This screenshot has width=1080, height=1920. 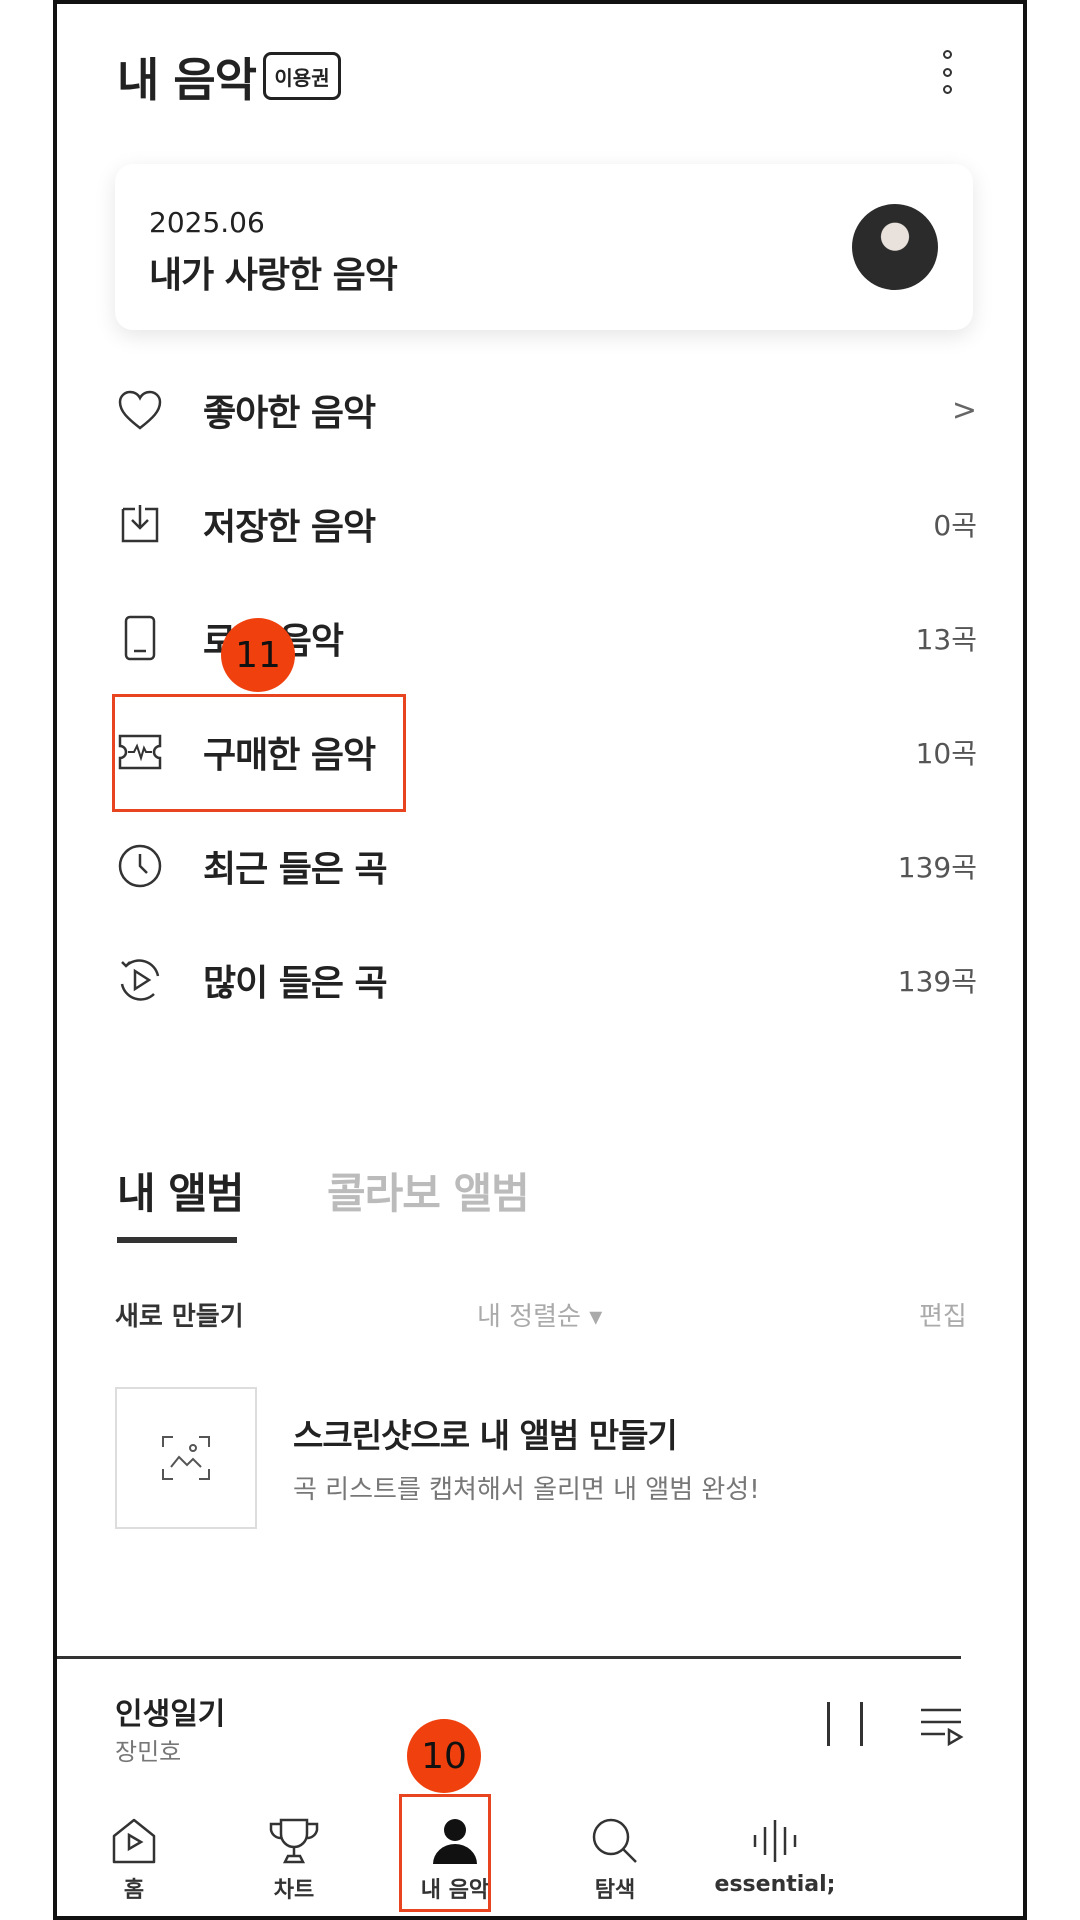 I want to click on edit-button: 편집, so click(x=943, y=1314).